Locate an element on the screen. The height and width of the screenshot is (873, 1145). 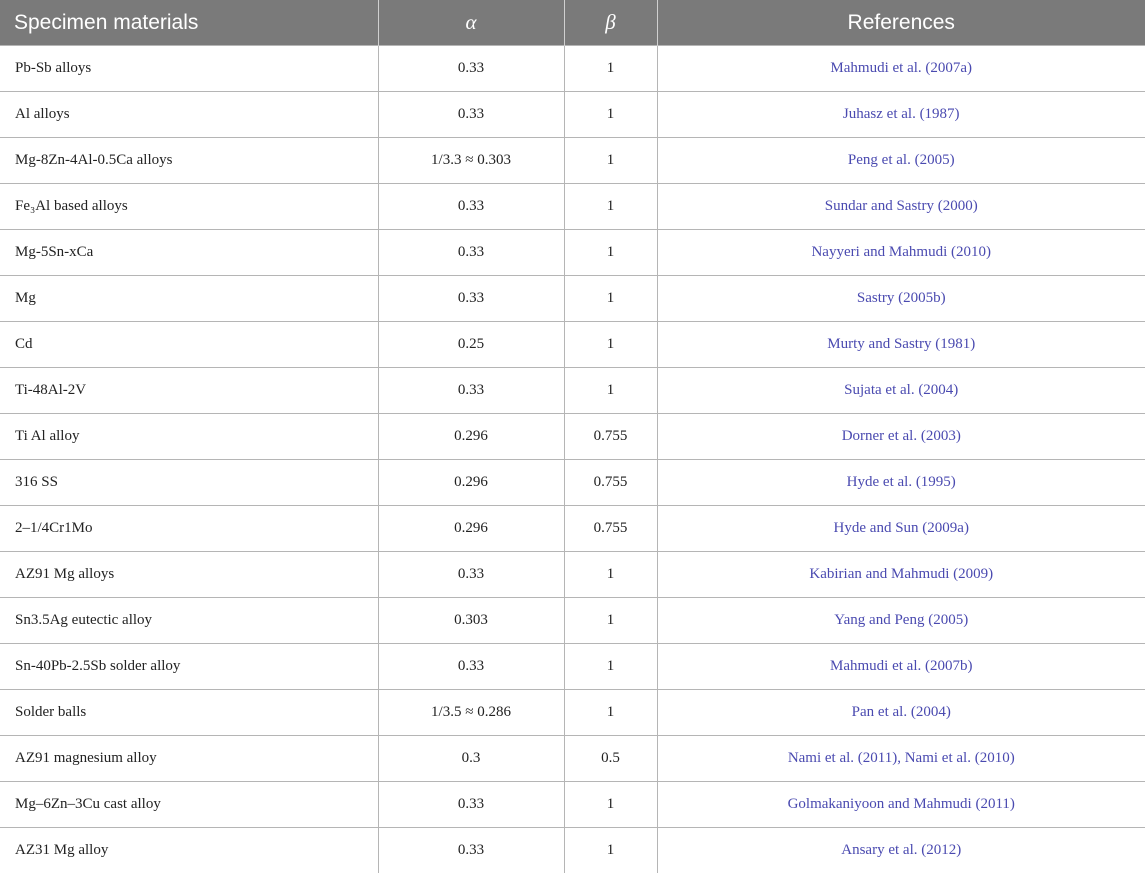
table-row: 2–1/4Cr1Mo0.2960.755Hyde and Sun (2009a) is located at coordinates (572, 529).